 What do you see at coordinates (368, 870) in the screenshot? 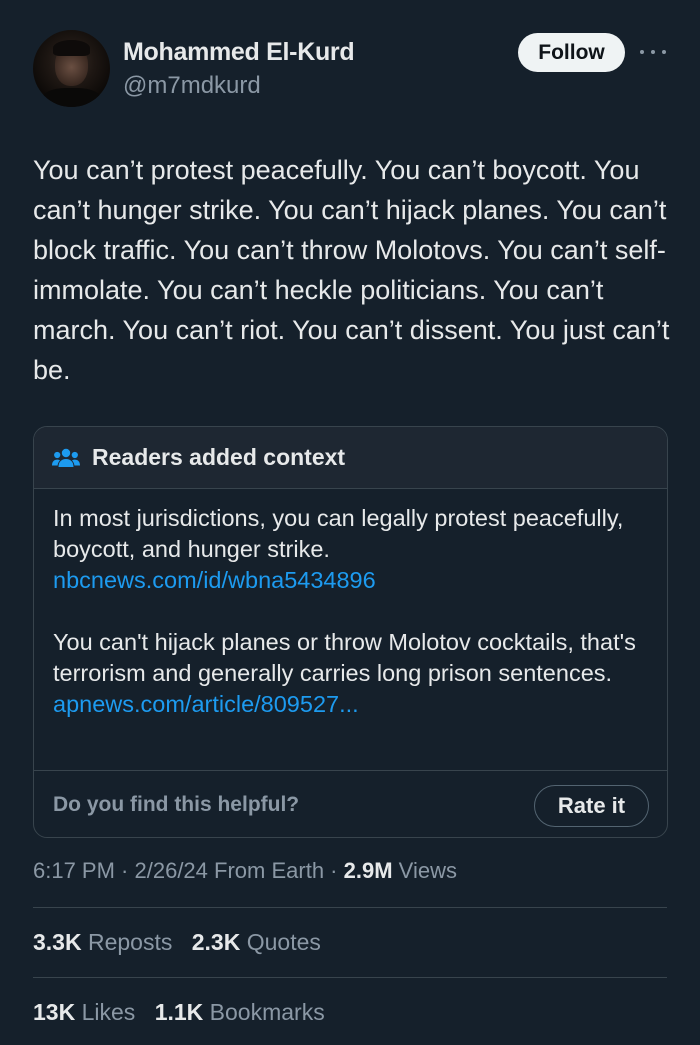
I see `views-count: 2.9M` at bounding box center [368, 870].